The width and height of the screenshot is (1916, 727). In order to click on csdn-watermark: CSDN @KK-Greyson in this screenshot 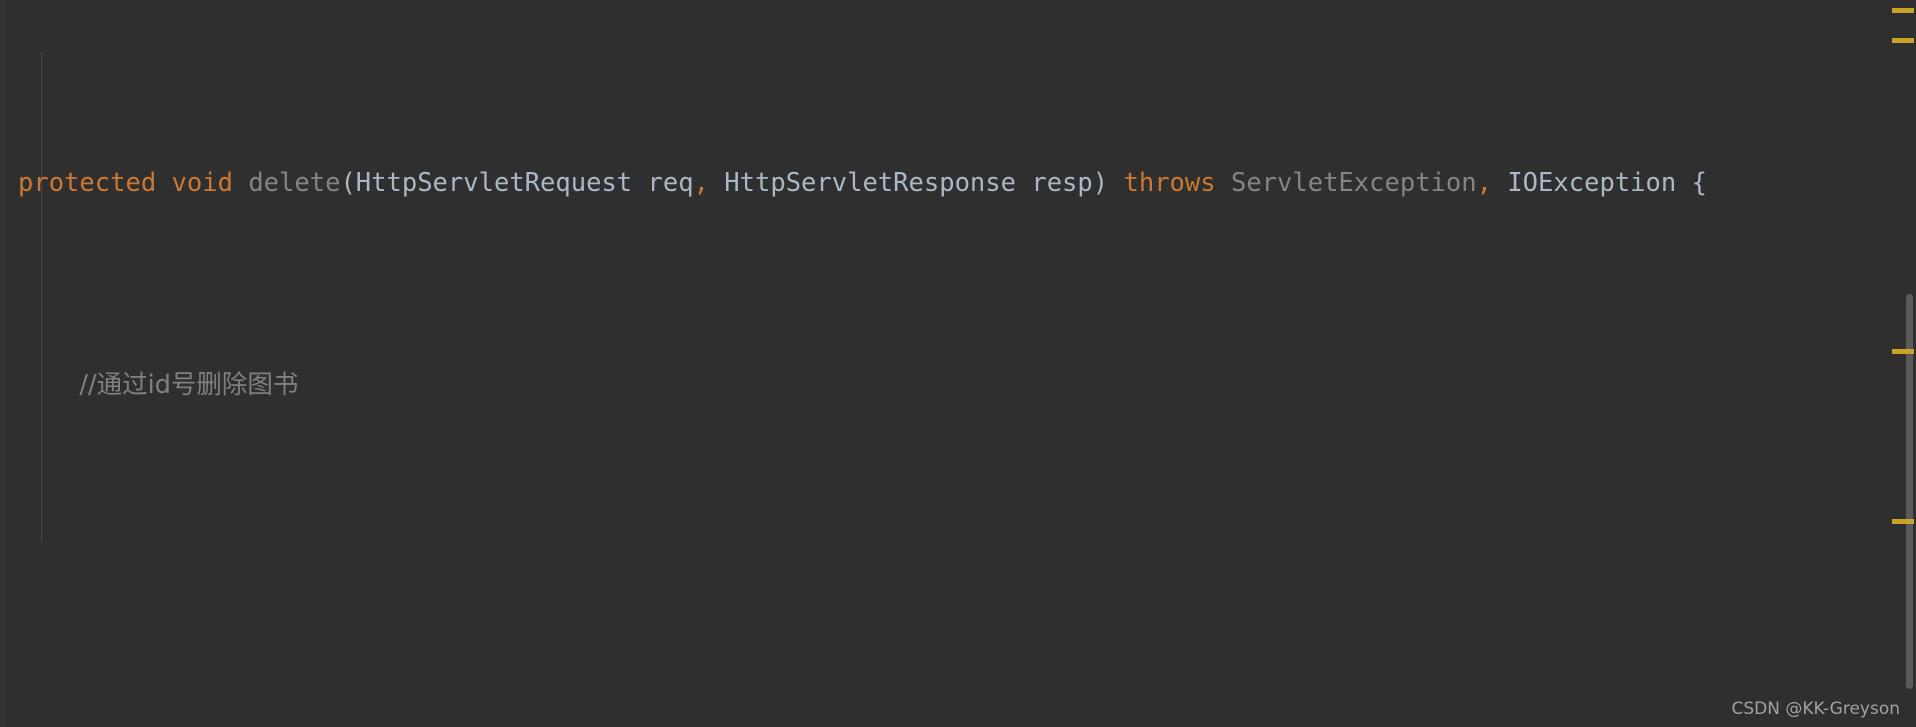, I will do `click(1815, 709)`.